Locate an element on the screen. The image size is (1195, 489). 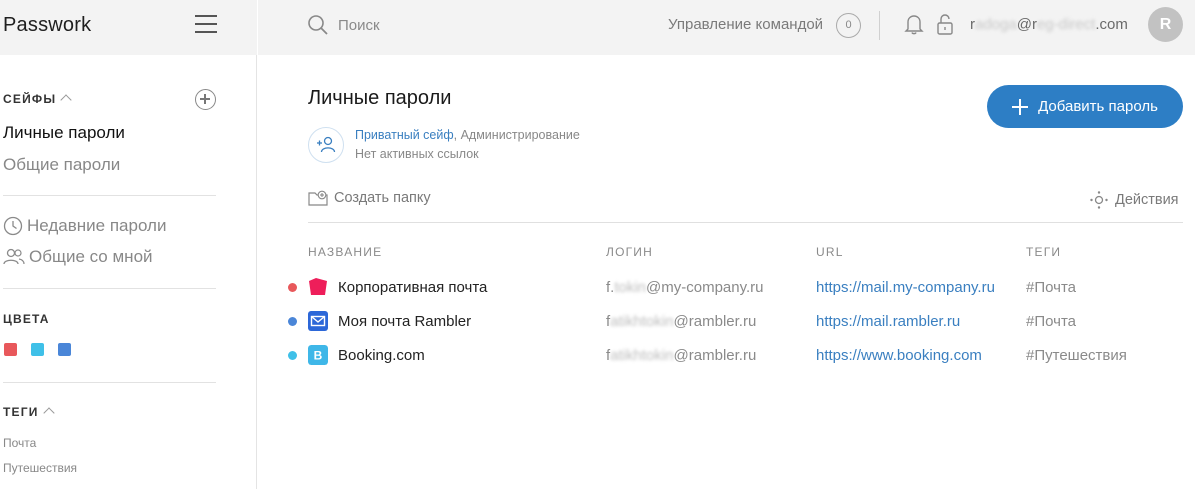
create-folder-label: Создать папку is located at coordinates (382, 198).